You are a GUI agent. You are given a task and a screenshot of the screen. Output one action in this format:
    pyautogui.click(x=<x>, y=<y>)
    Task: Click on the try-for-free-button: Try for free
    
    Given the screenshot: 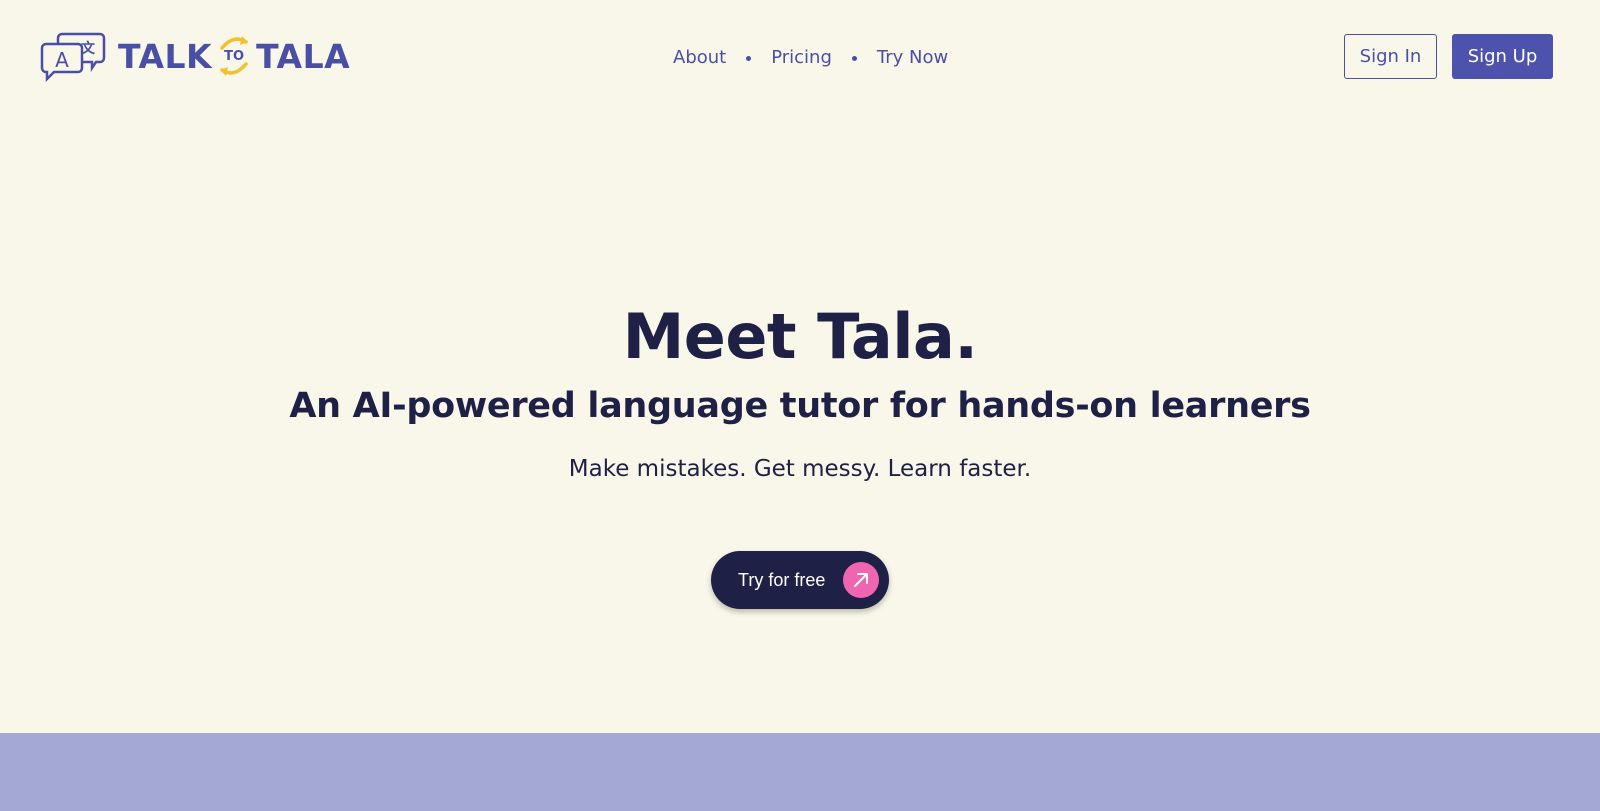 What is the action you would take?
    pyautogui.click(x=800, y=580)
    